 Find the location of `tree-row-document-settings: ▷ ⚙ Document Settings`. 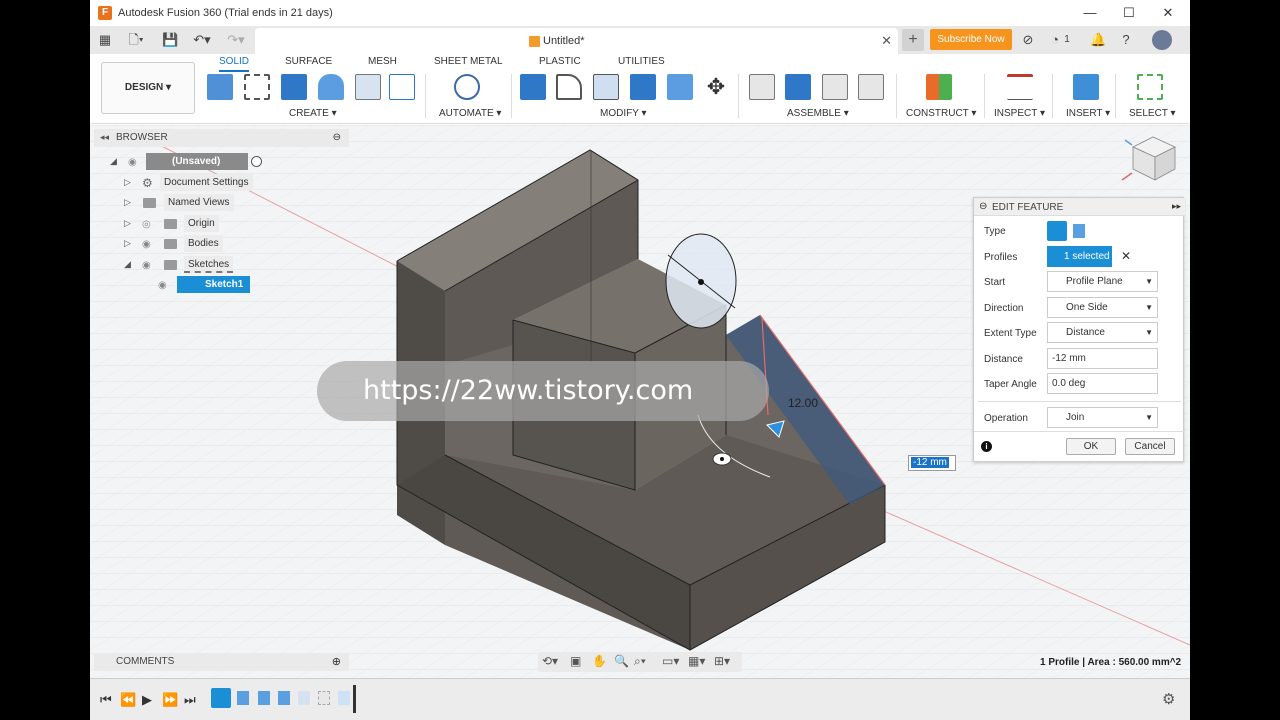

tree-row-document-settings: ▷ ⚙ Document Settings is located at coordinates (194, 182).